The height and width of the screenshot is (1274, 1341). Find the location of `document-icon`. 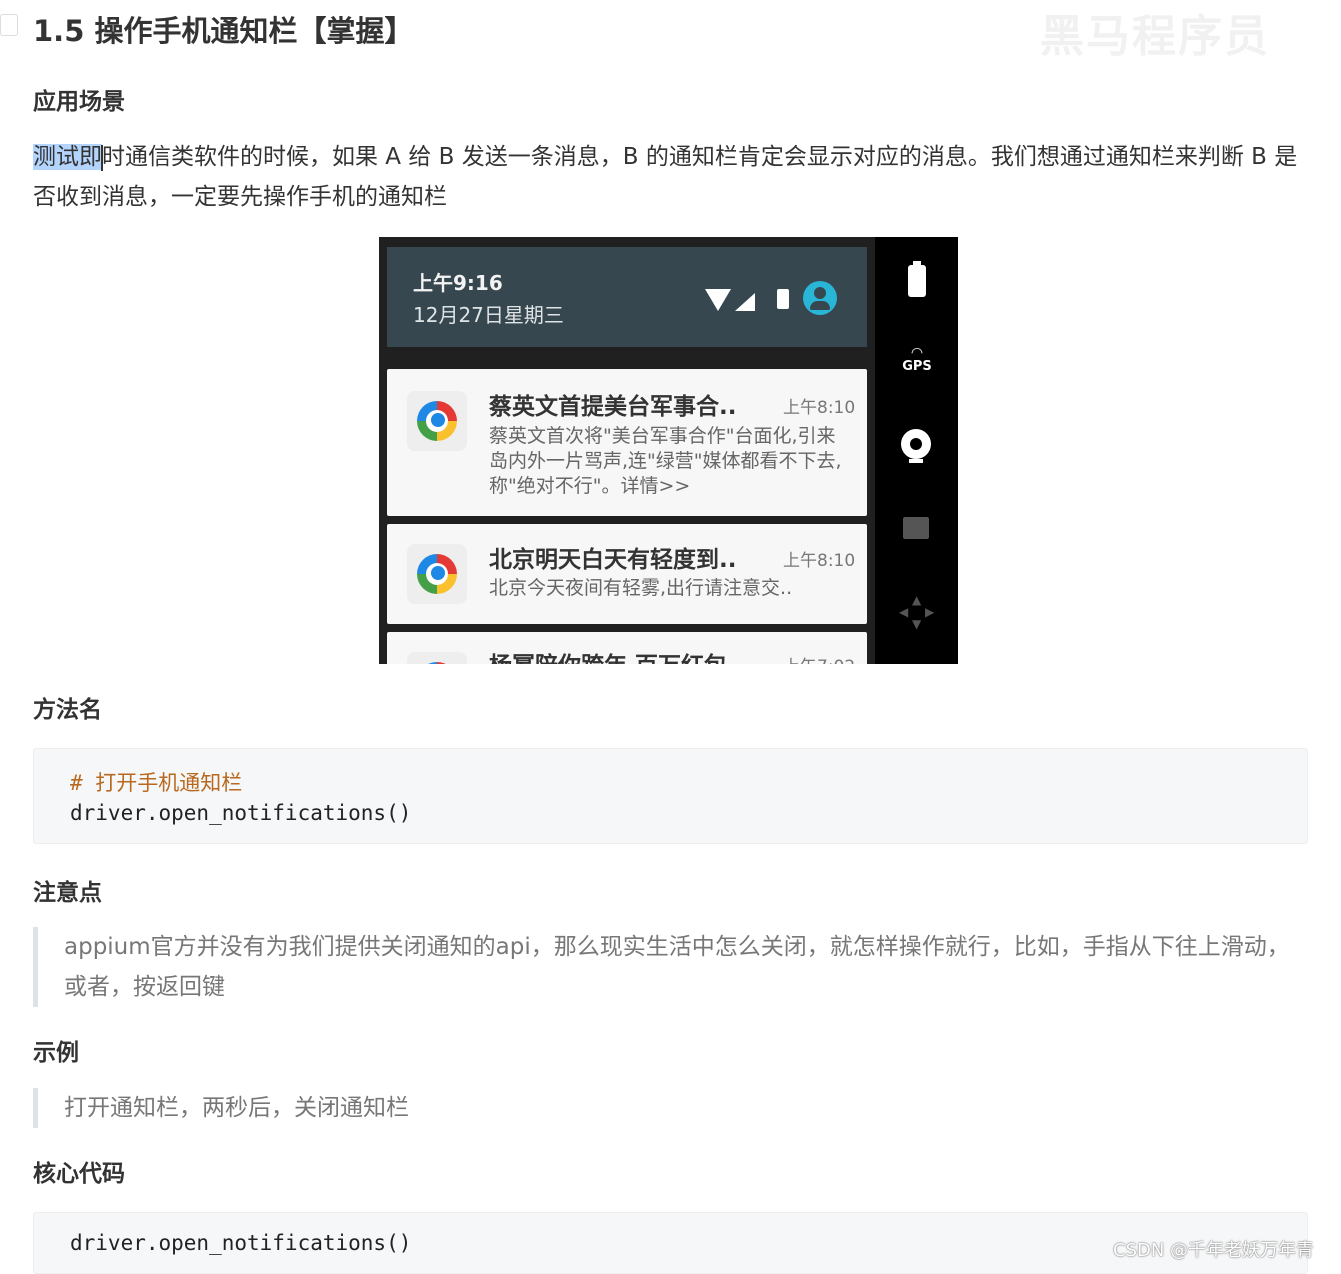

document-icon is located at coordinates (9, 25).